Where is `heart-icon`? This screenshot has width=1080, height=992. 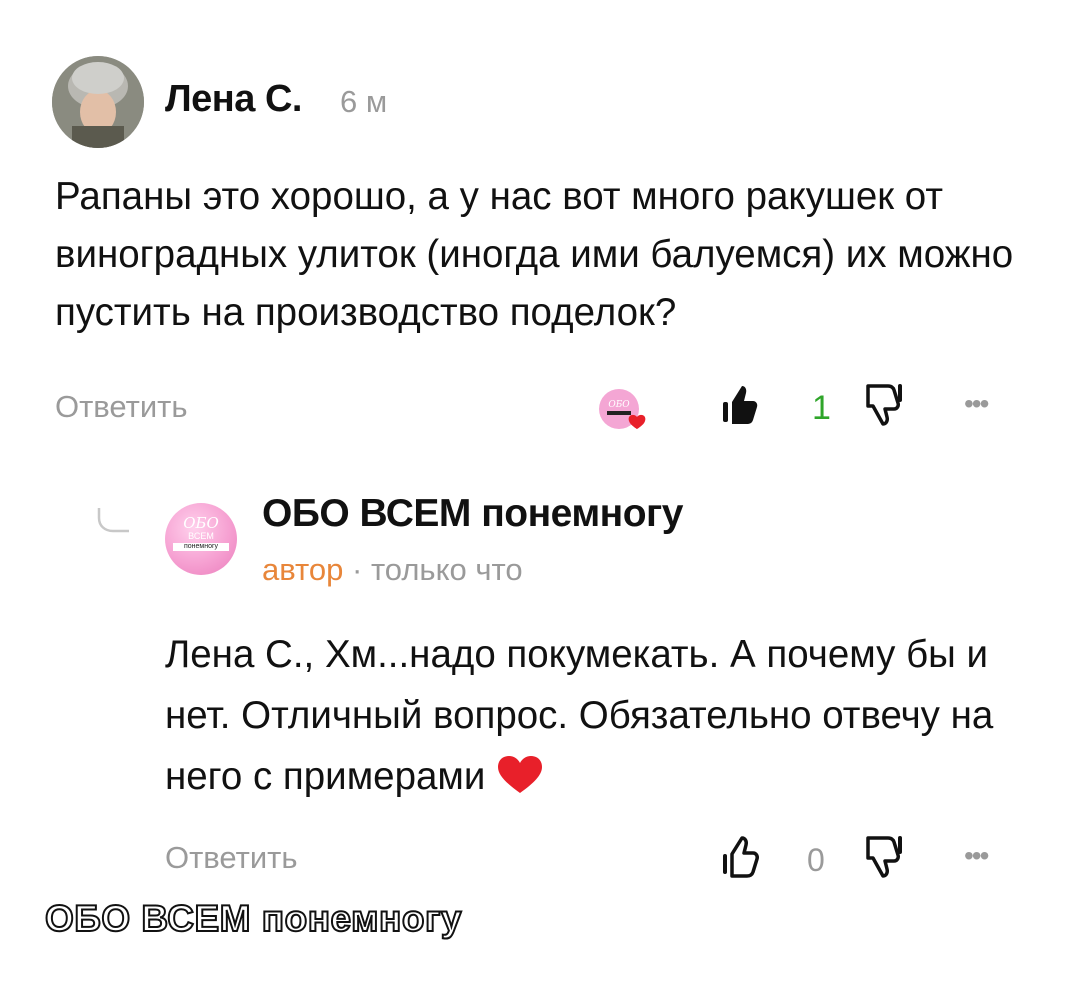 heart-icon is located at coordinates (520, 772).